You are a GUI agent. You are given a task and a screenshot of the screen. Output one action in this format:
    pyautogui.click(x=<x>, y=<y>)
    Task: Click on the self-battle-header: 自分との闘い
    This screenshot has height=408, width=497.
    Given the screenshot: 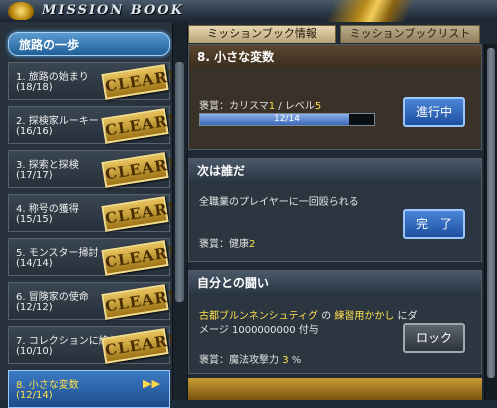 What is the action you would take?
    pyautogui.click(x=335, y=282)
    